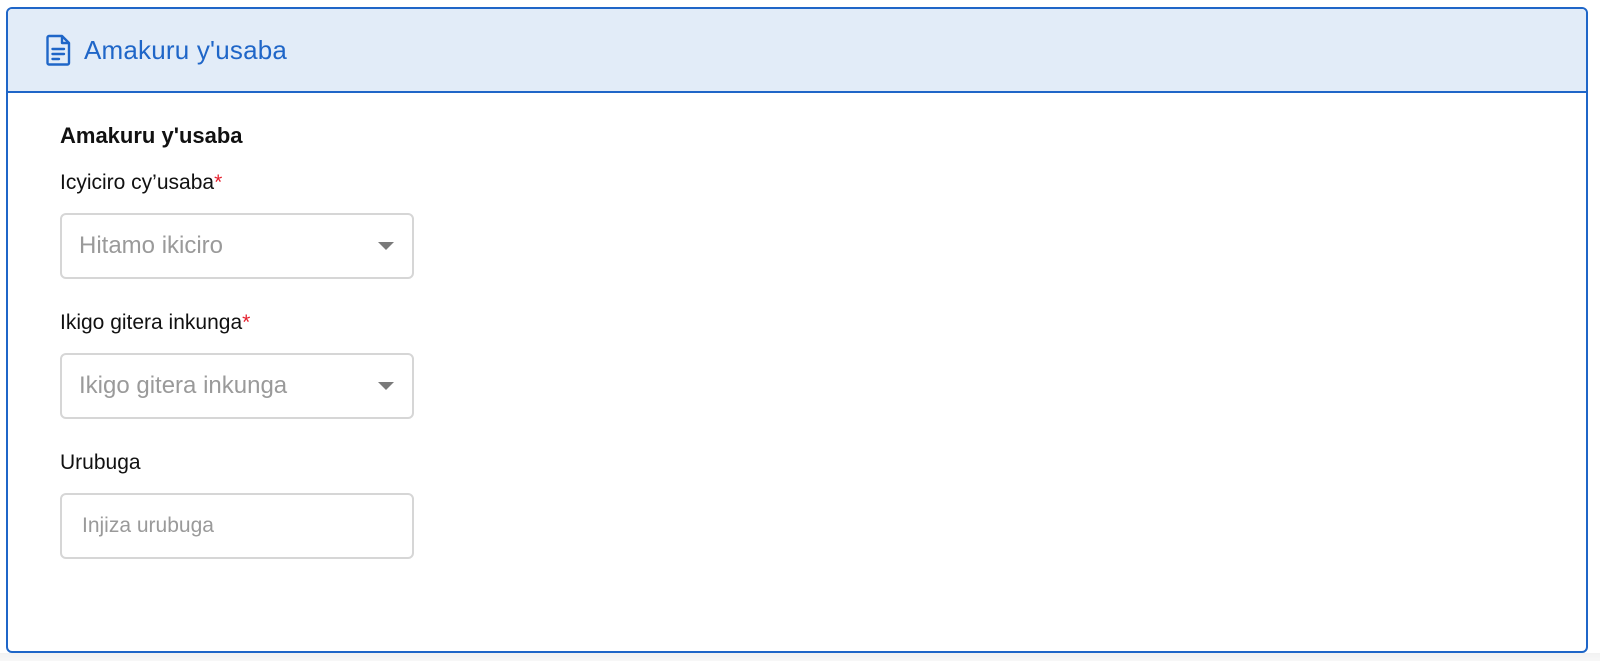  I want to click on website-input, so click(237, 526).